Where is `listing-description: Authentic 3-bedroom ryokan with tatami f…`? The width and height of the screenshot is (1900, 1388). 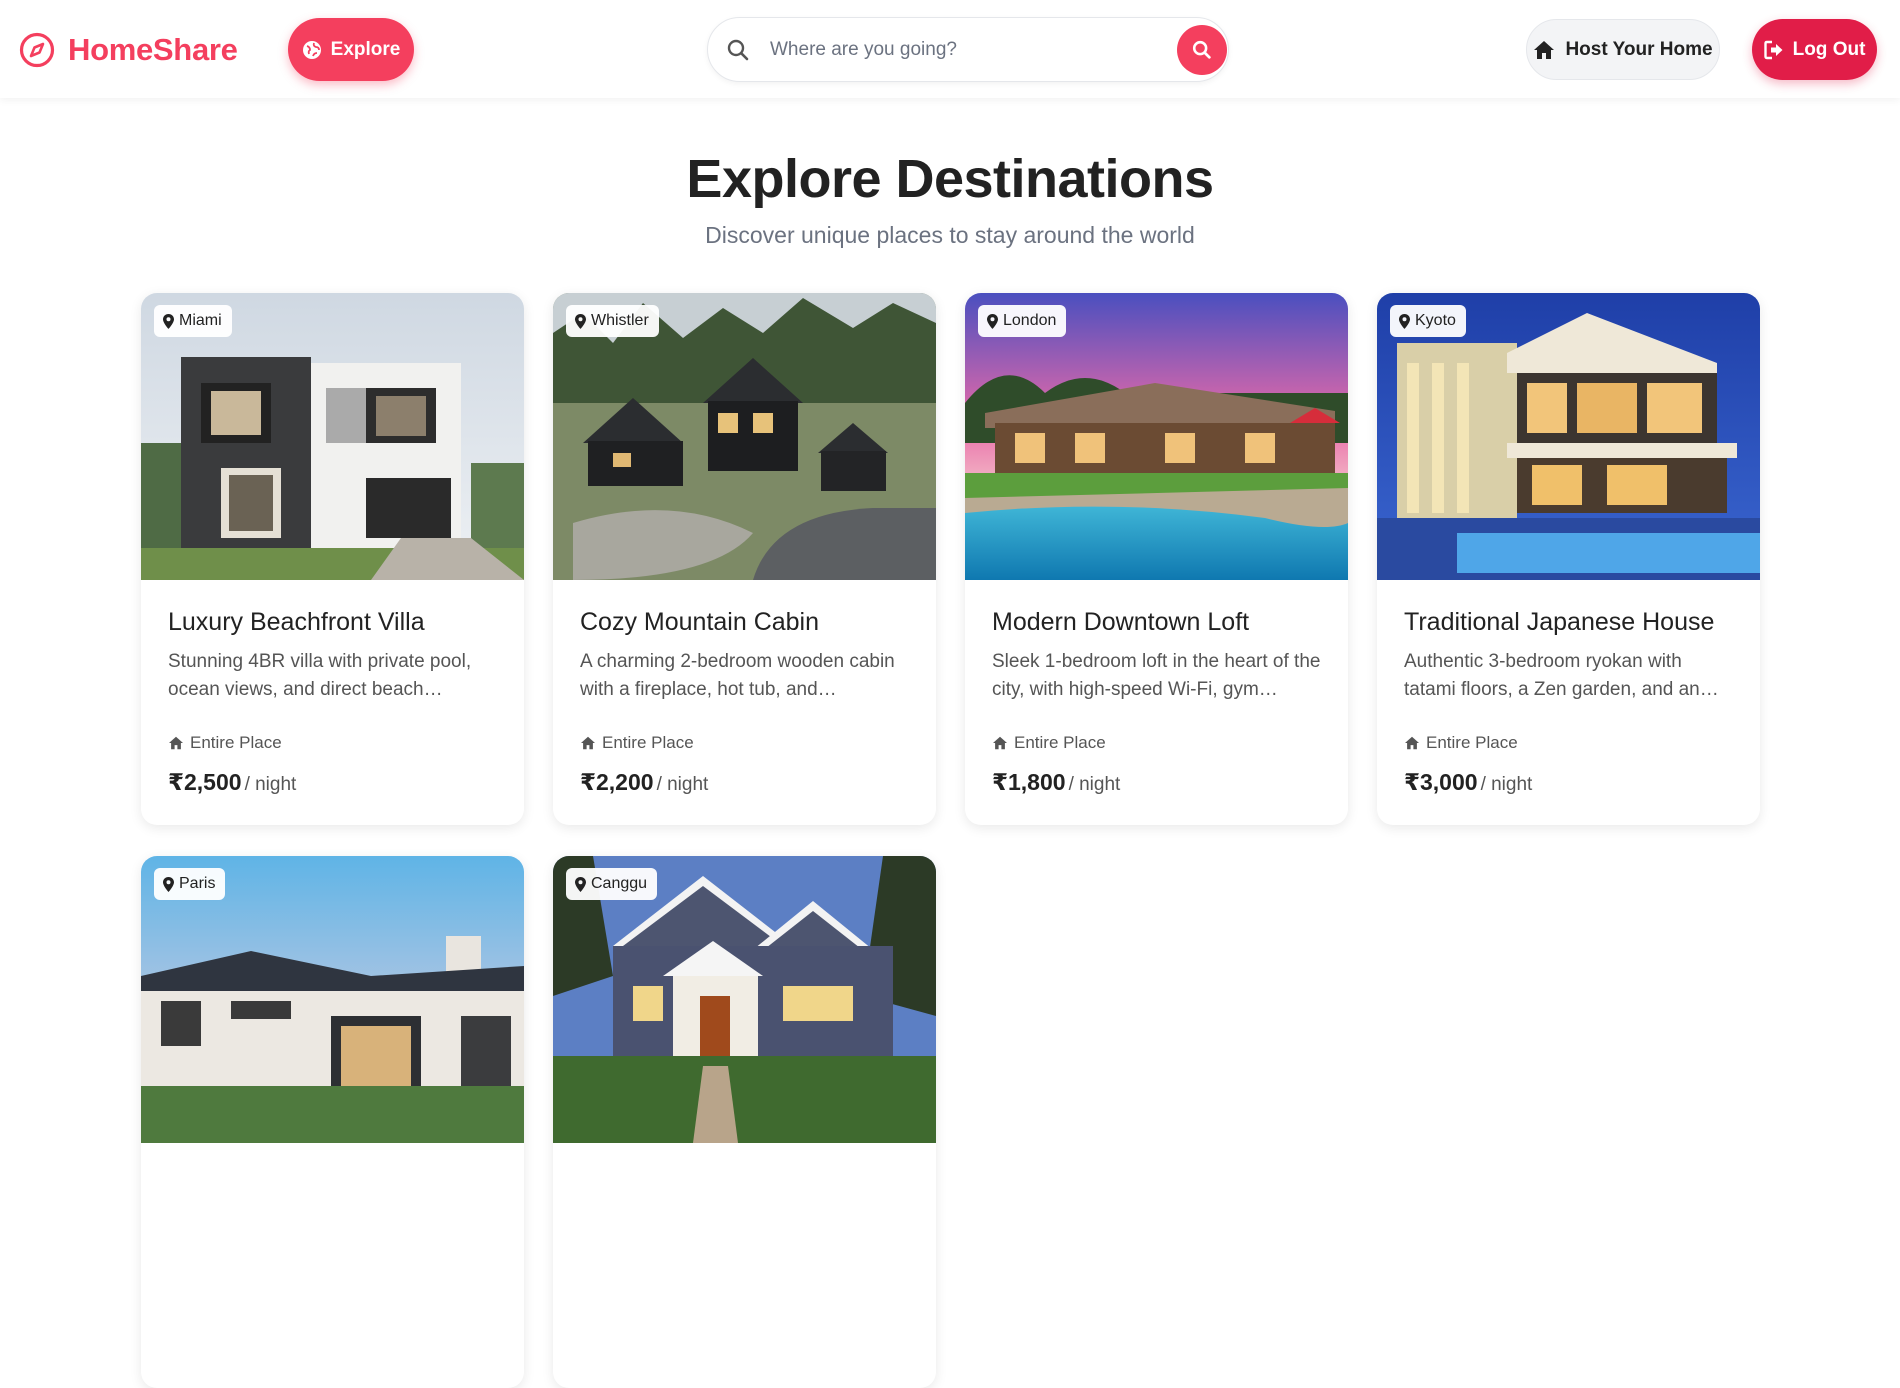 listing-description: Authentic 3-bedroom ryokan with tatami f… is located at coordinates (1561, 675).